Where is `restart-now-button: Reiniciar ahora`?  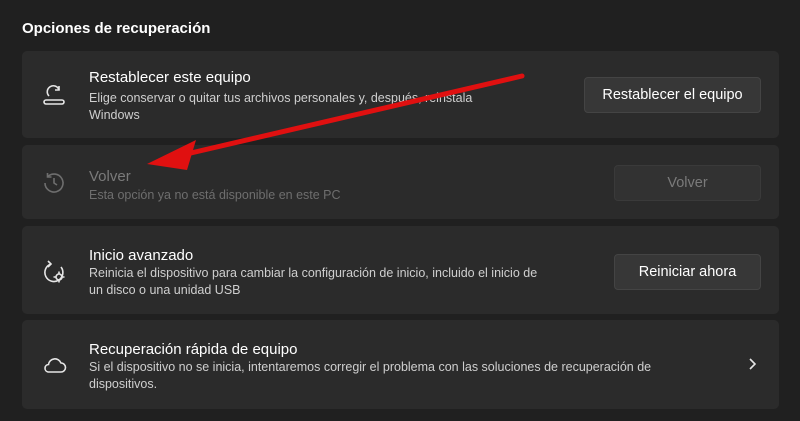
restart-now-button: Reiniciar ahora is located at coordinates (687, 272).